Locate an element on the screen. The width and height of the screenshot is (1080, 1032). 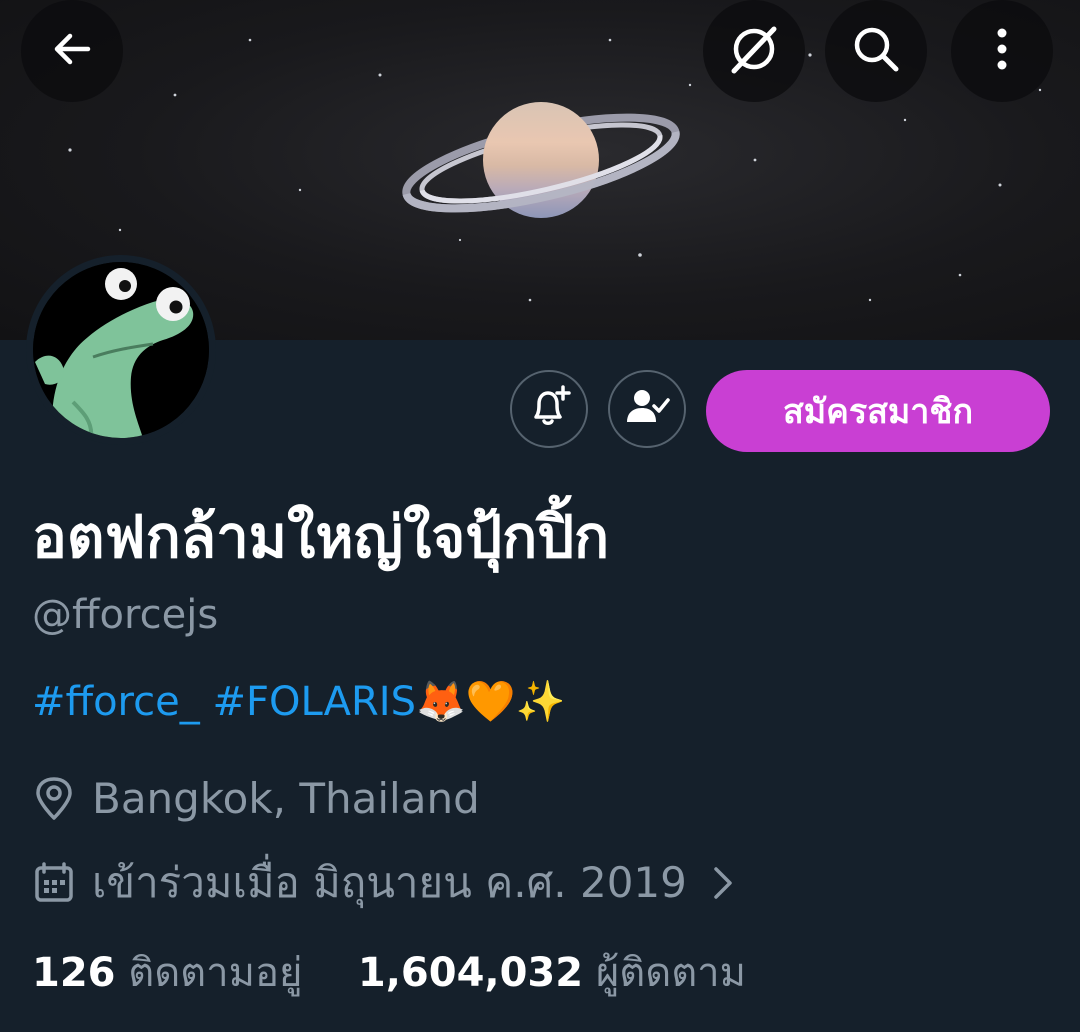
location-row: Bangkok, Thailand is located at coordinates (256, 798).